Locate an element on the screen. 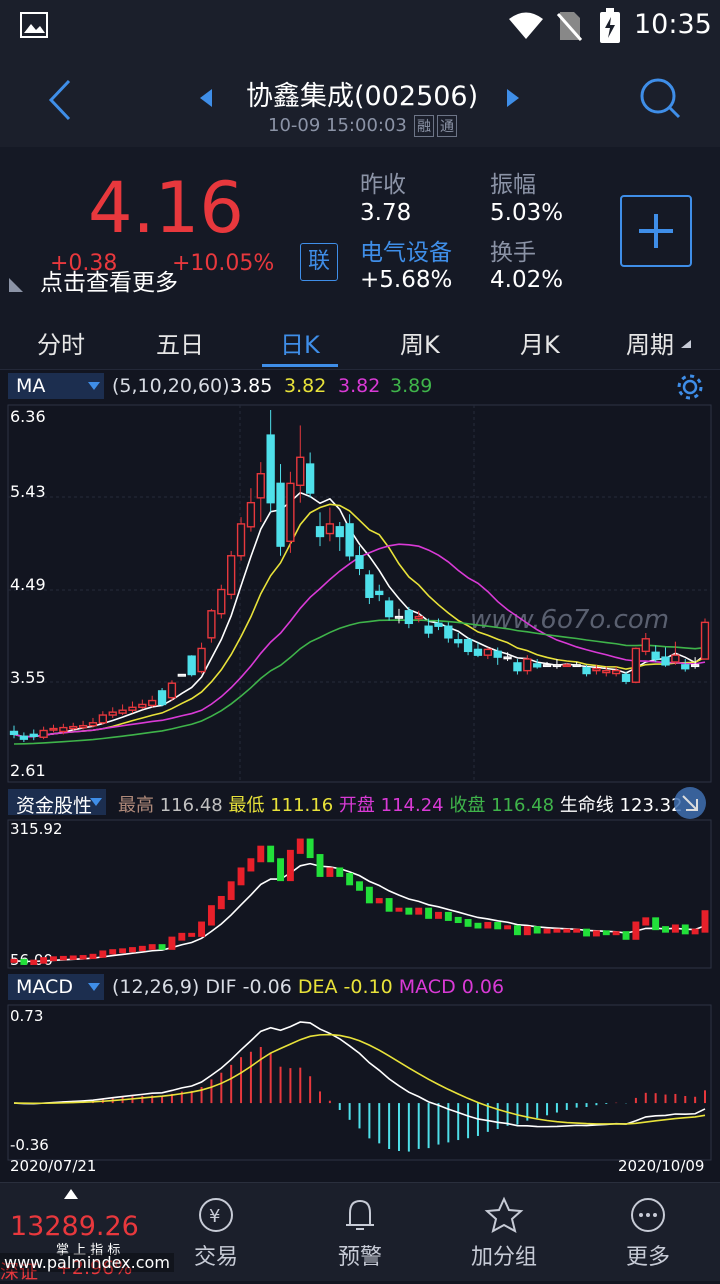 The image size is (720, 1284). fund-high-label: 最高 is located at coordinates (136, 805).